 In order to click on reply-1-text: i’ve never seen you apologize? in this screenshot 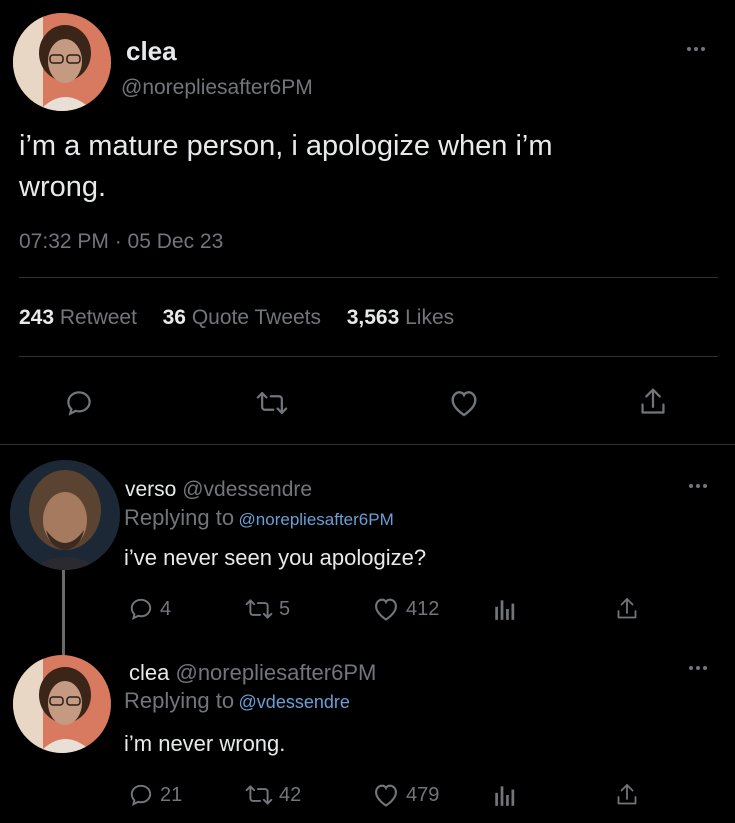, I will do `click(275, 557)`.